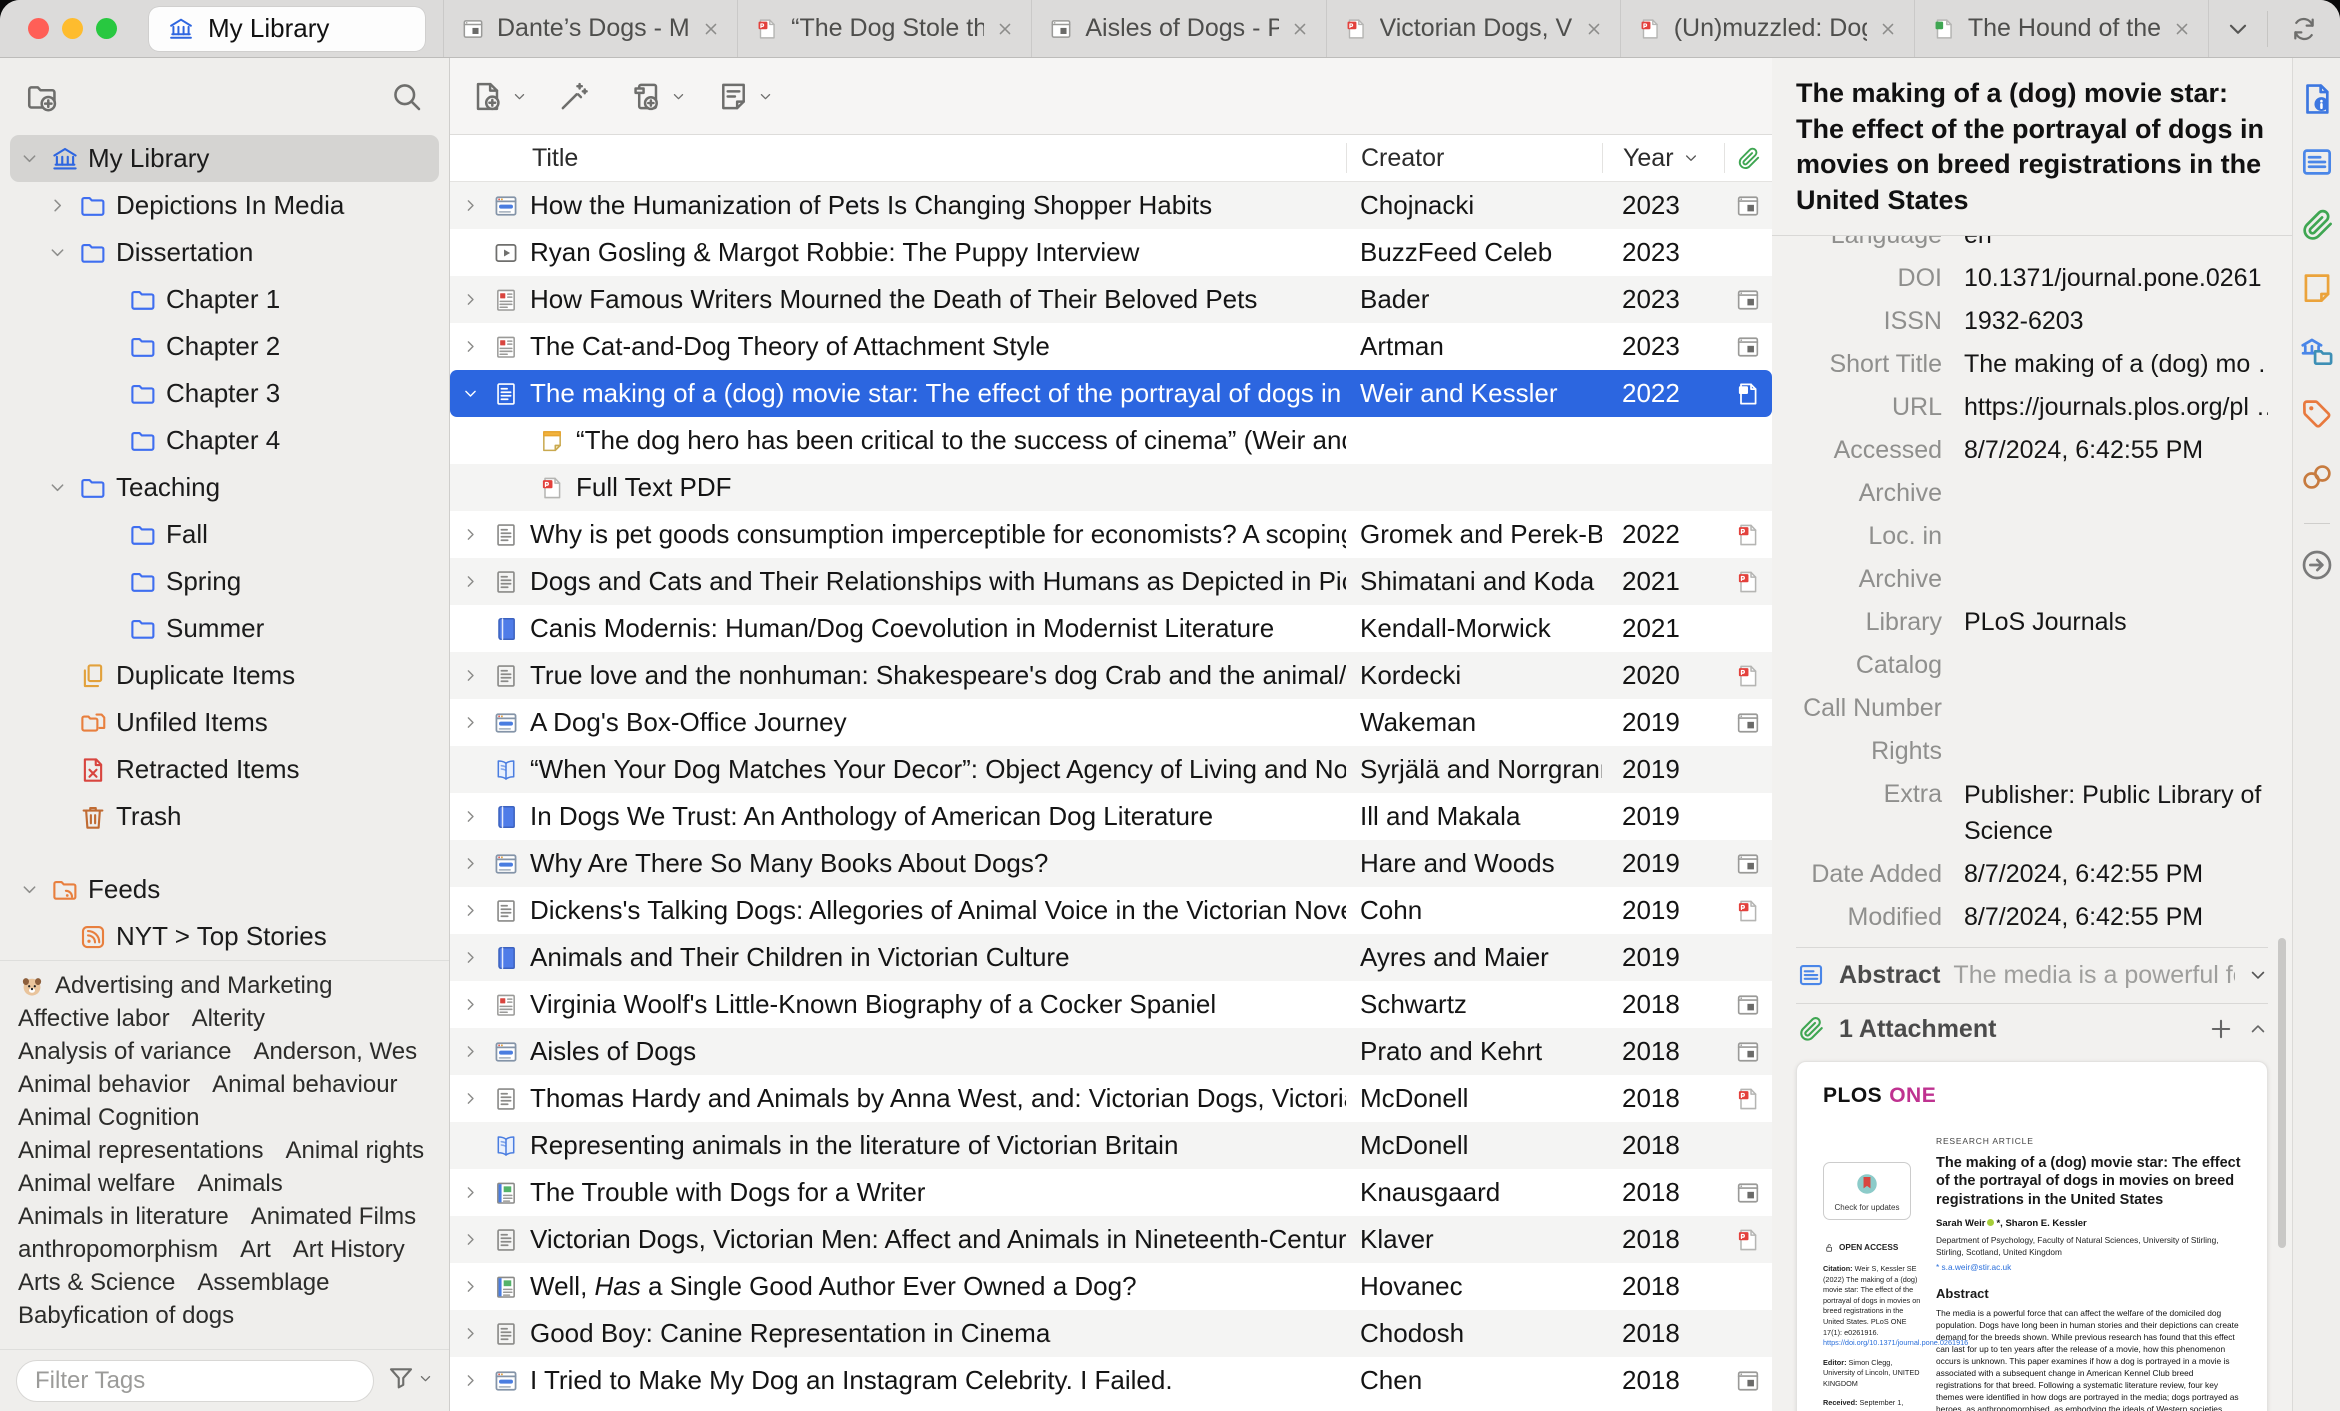 This screenshot has height=1411, width=2340. I want to click on filter-tags-input, so click(195, 1380).